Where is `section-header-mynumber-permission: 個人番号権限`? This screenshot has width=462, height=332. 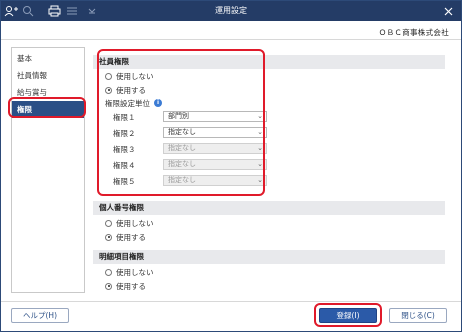
section-header-mynumber-permission: 個人番号権限 is located at coordinates (269, 208).